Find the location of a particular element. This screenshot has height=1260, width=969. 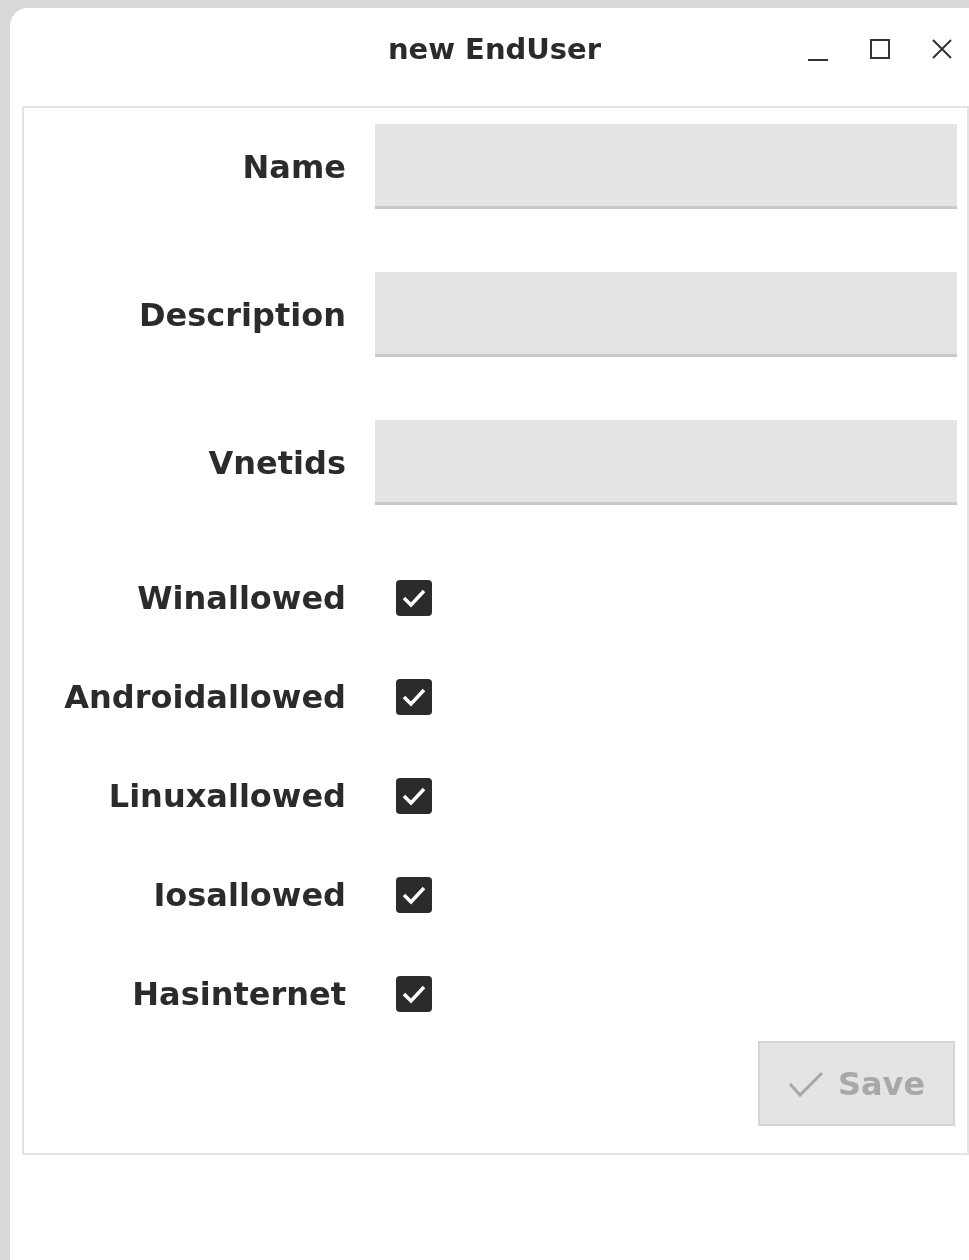

field-label: Description is located at coordinates (242, 315).